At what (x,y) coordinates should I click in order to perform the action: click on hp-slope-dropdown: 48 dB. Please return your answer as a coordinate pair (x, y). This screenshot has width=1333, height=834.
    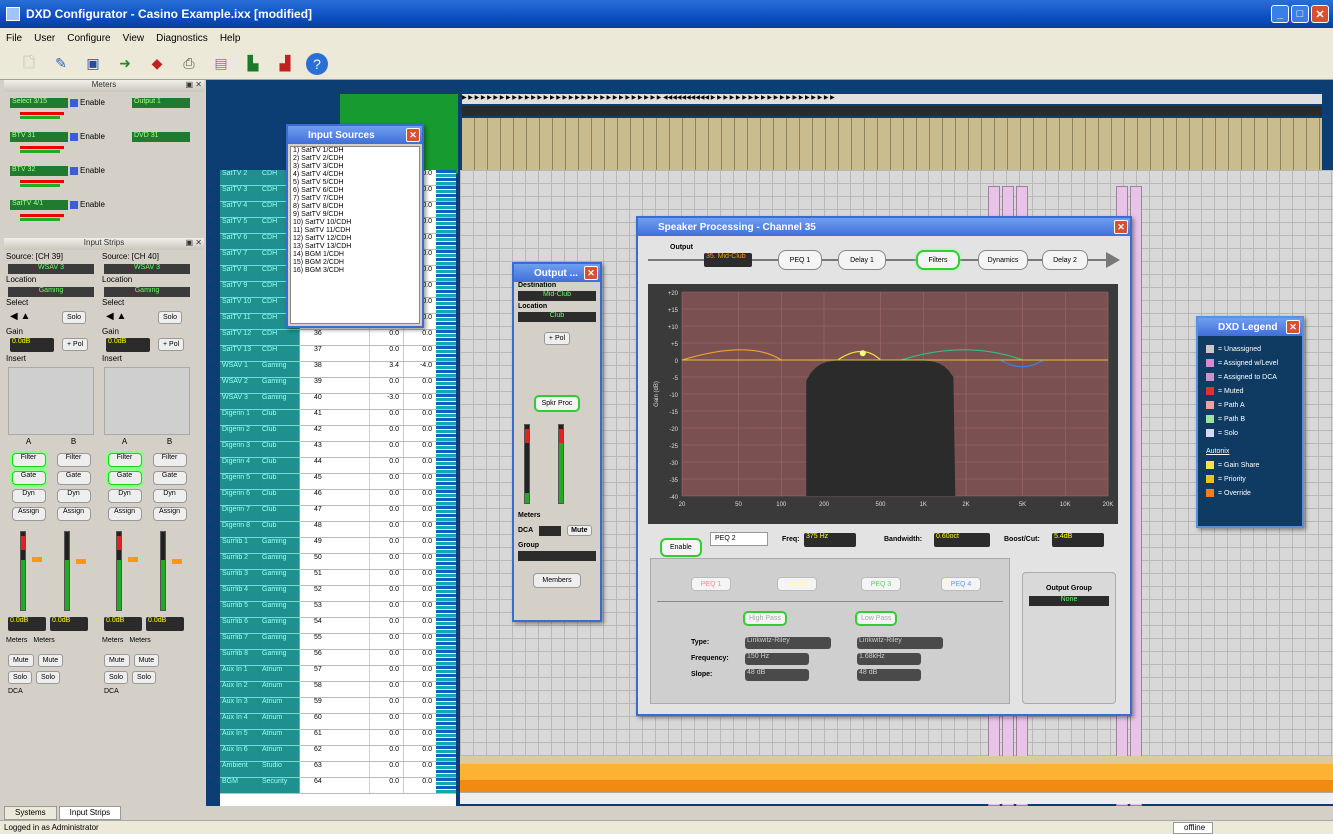
    Looking at the image, I should click on (777, 675).